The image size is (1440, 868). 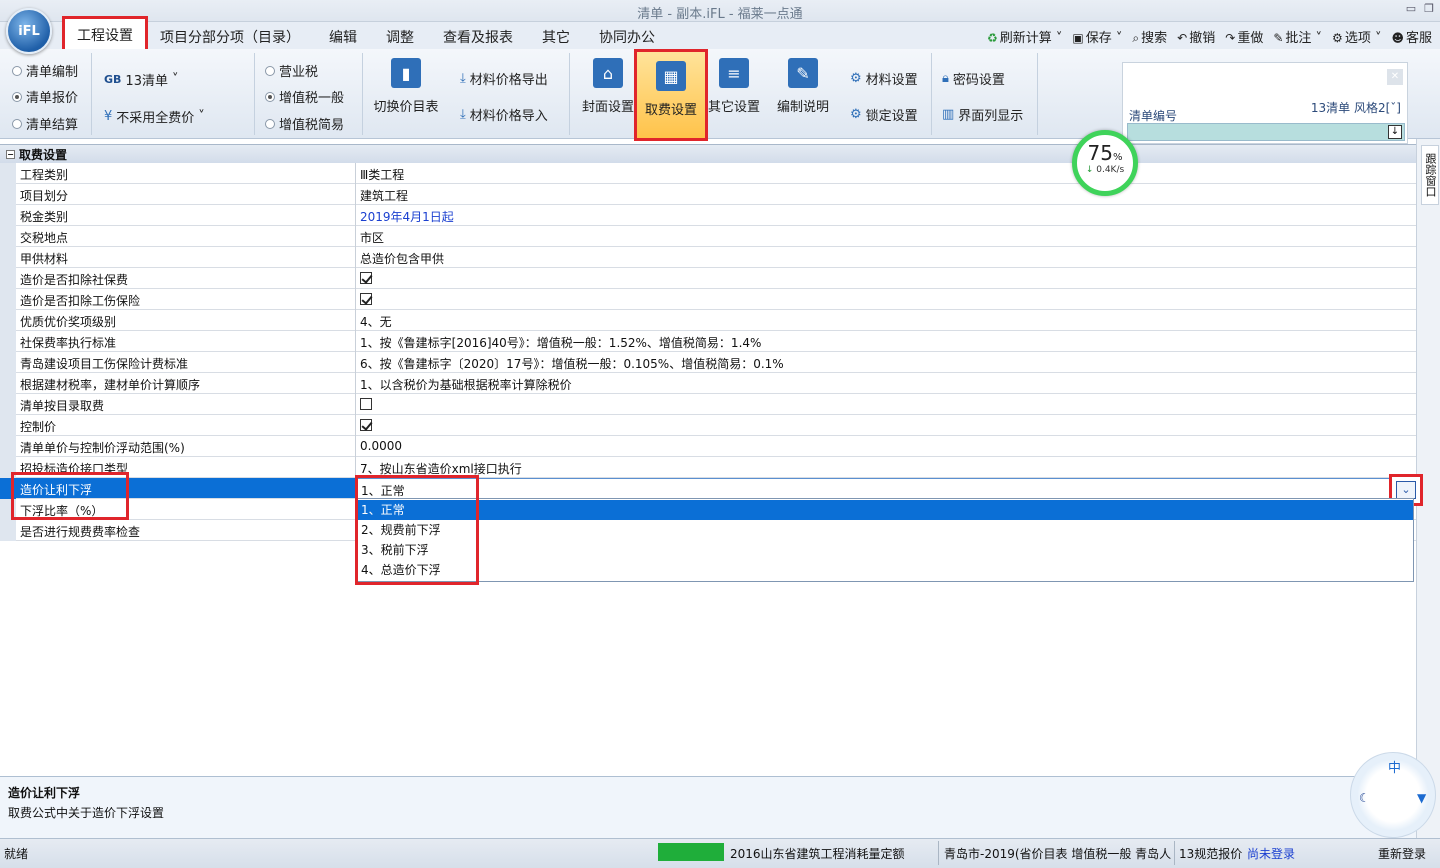 I want to click on dropdown-list: 1、正常 2、规费前下浮 3、税前下浮 4、总造价下浮, so click(x=885, y=540).